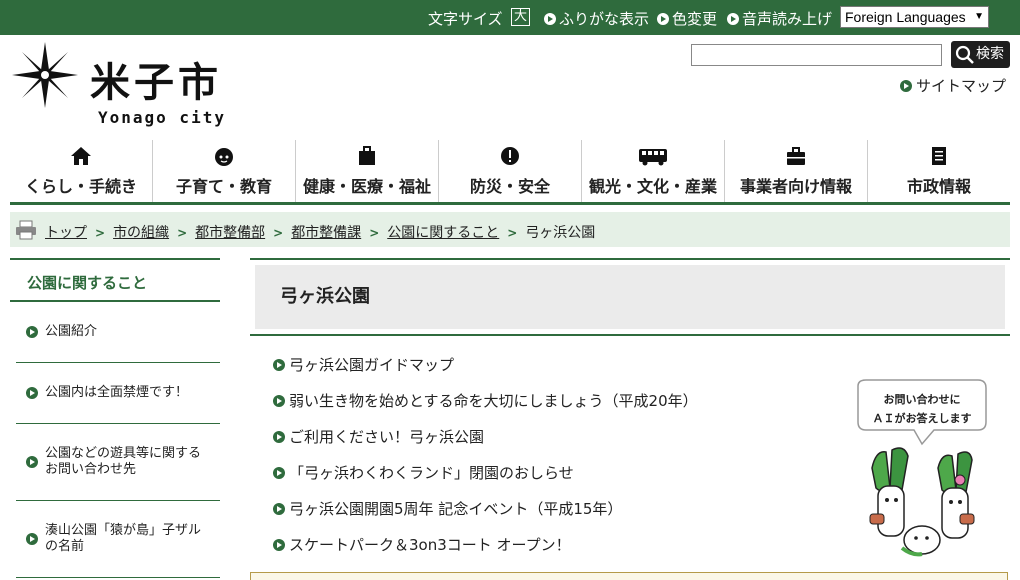 The width and height of the screenshot is (1020, 580). What do you see at coordinates (45, 75) in the screenshot?
I see `city-emblem-logo` at bounding box center [45, 75].